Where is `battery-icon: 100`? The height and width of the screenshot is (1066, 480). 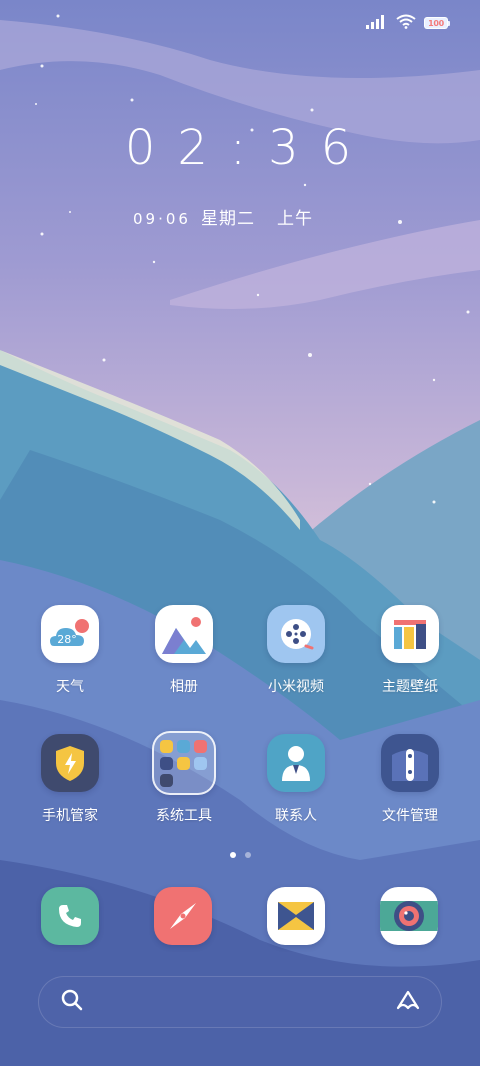
battery-icon: 100 is located at coordinates (437, 23).